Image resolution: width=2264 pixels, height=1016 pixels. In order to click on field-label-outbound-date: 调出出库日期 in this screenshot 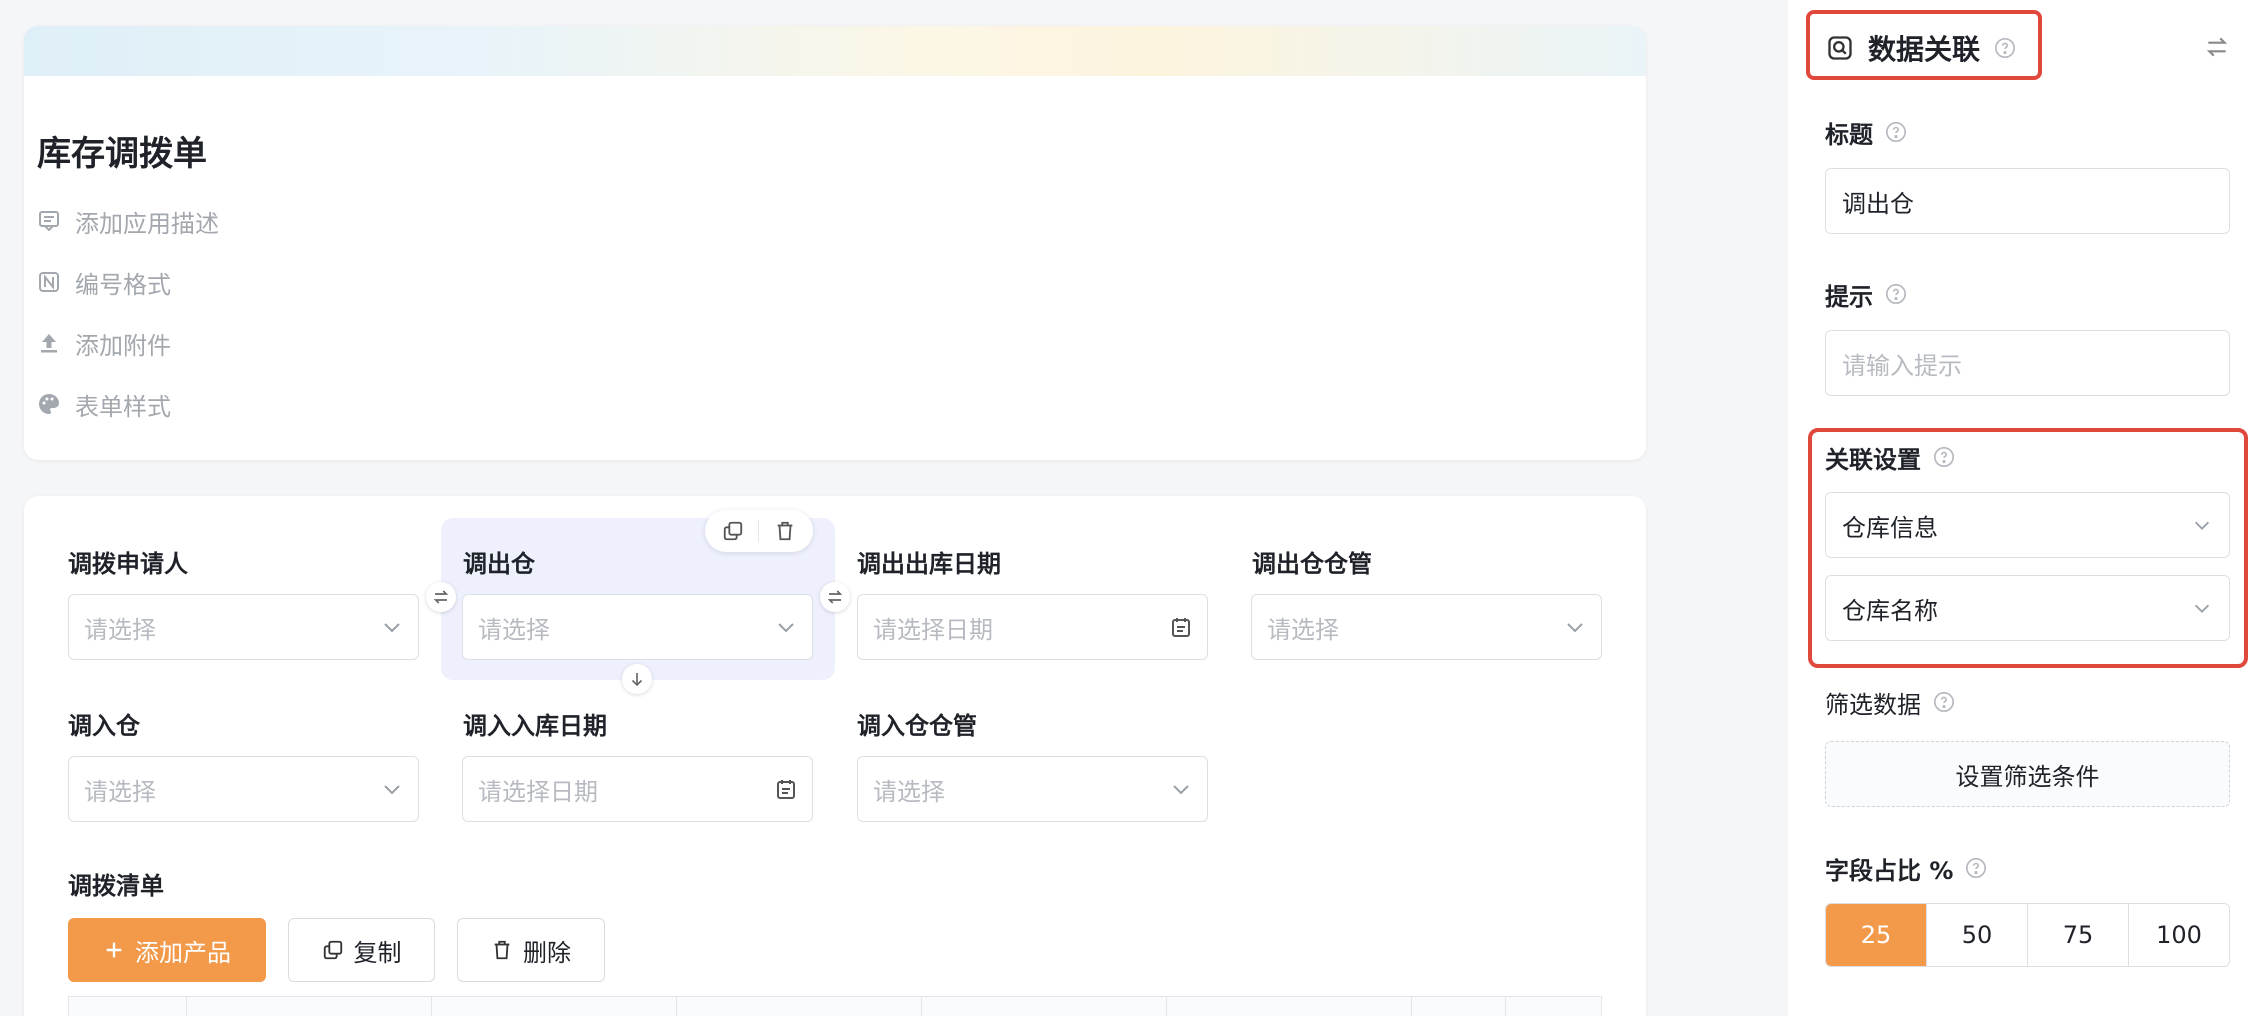, I will do `click(929, 564)`.